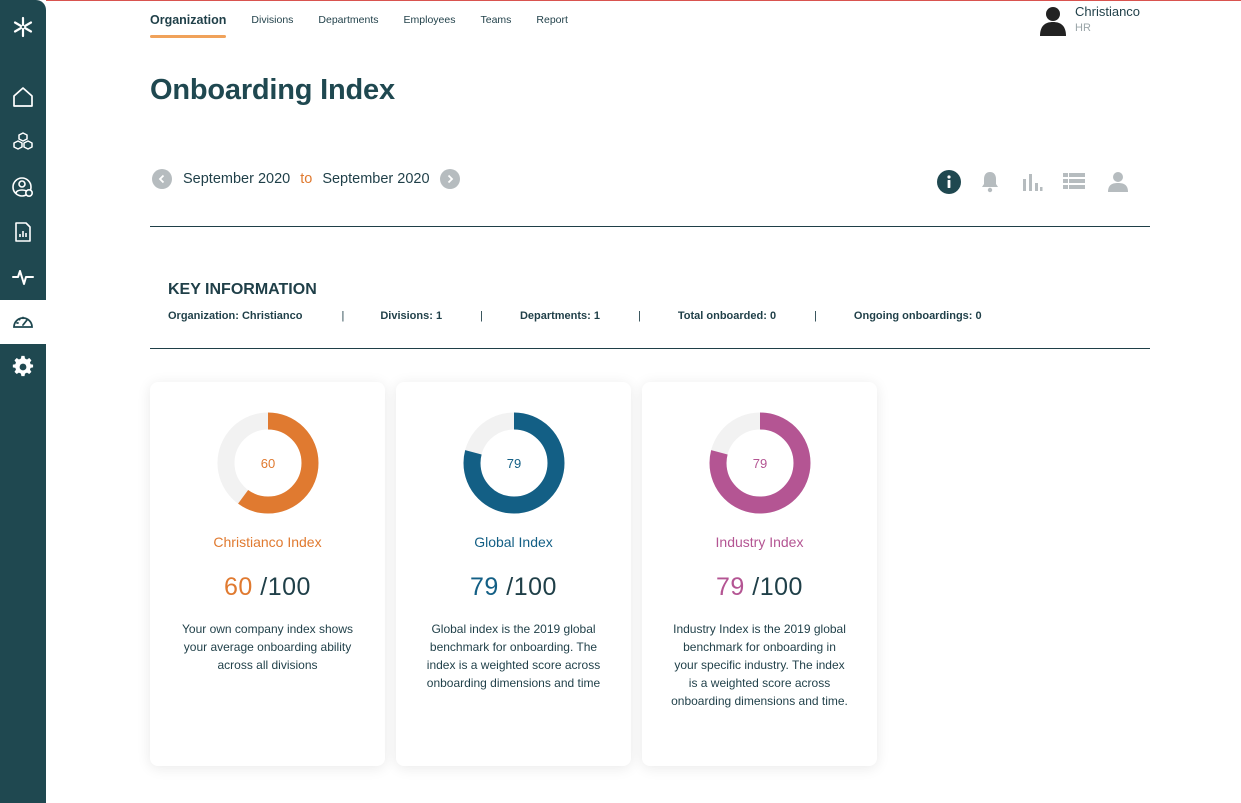  I want to click on chevron-right-icon, so click(450, 179).